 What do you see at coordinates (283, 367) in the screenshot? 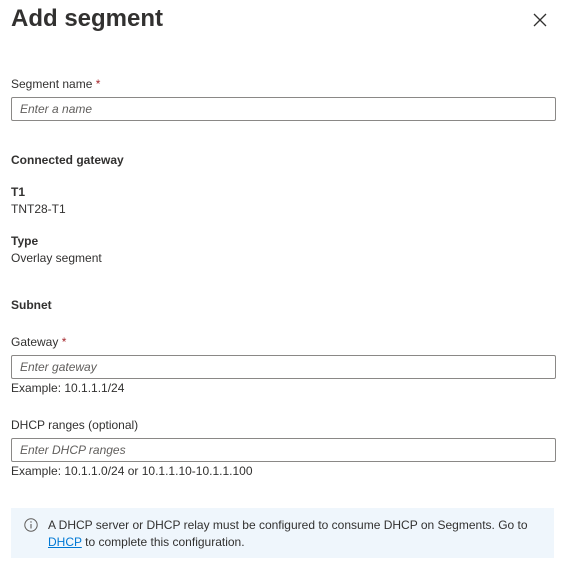
I see `gateway-input` at bounding box center [283, 367].